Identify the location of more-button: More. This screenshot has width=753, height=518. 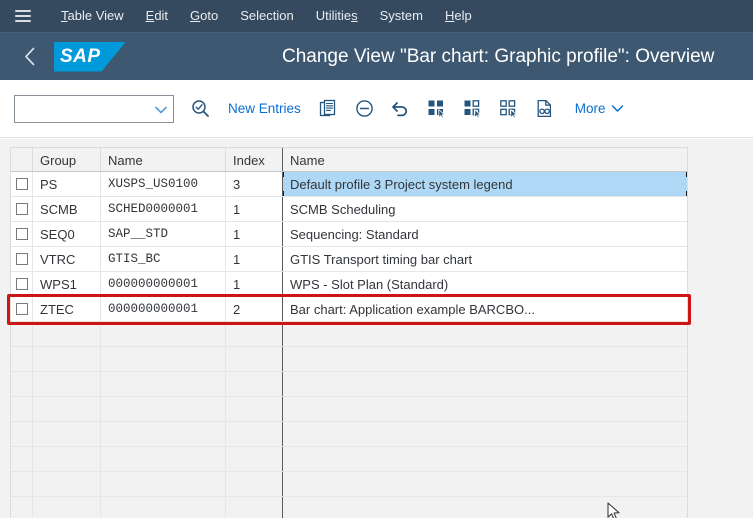
(599, 109).